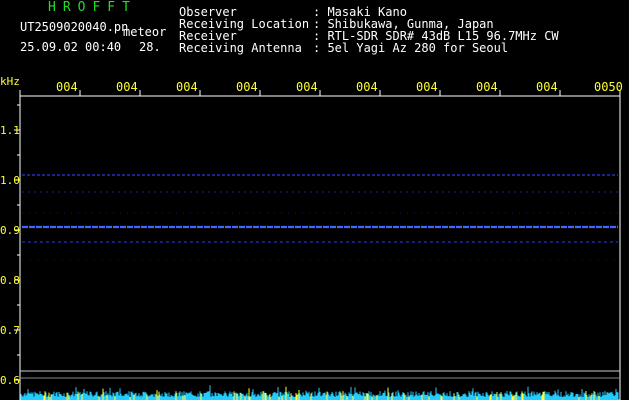  What do you see at coordinates (10, 380) in the screenshot?
I see `y-tick-label: 0.6` at bounding box center [10, 380].